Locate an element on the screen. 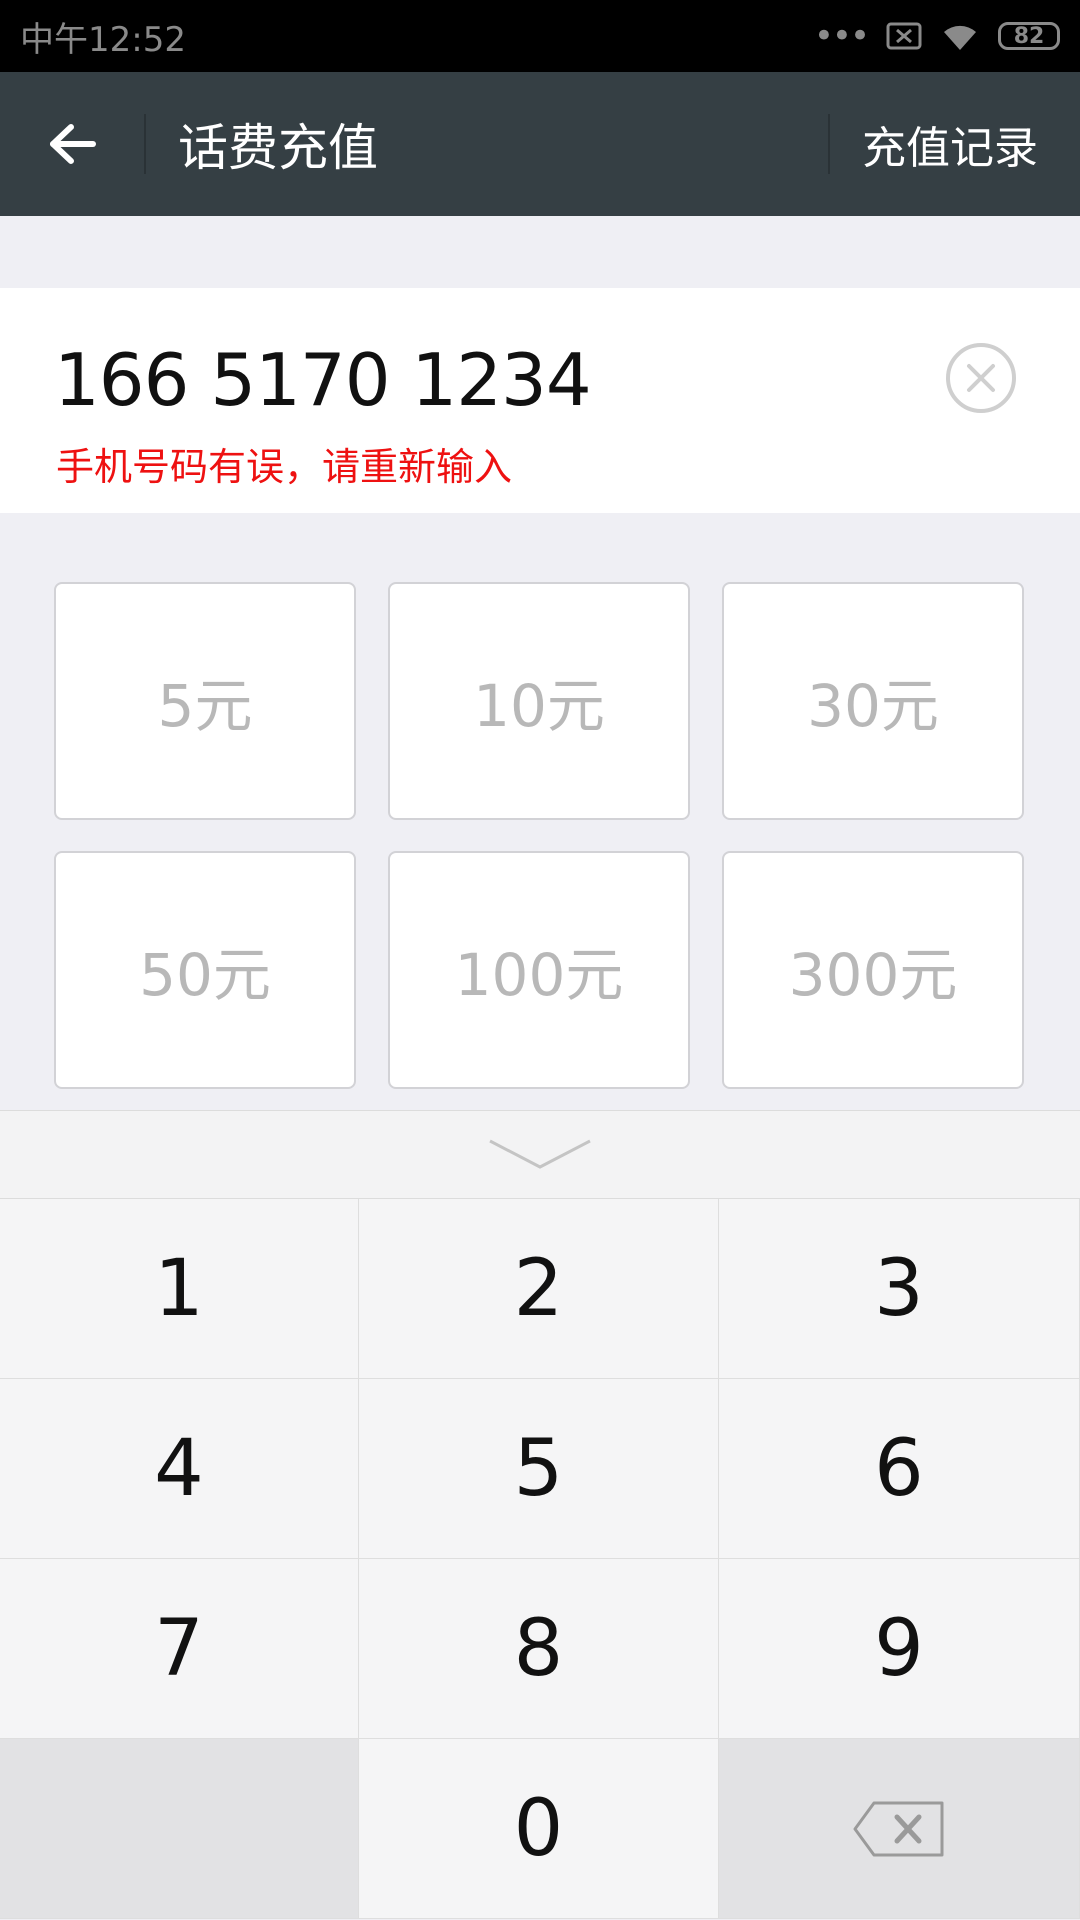 This screenshot has height=1920, width=1080. key-0: 0 is located at coordinates (539, 1829).